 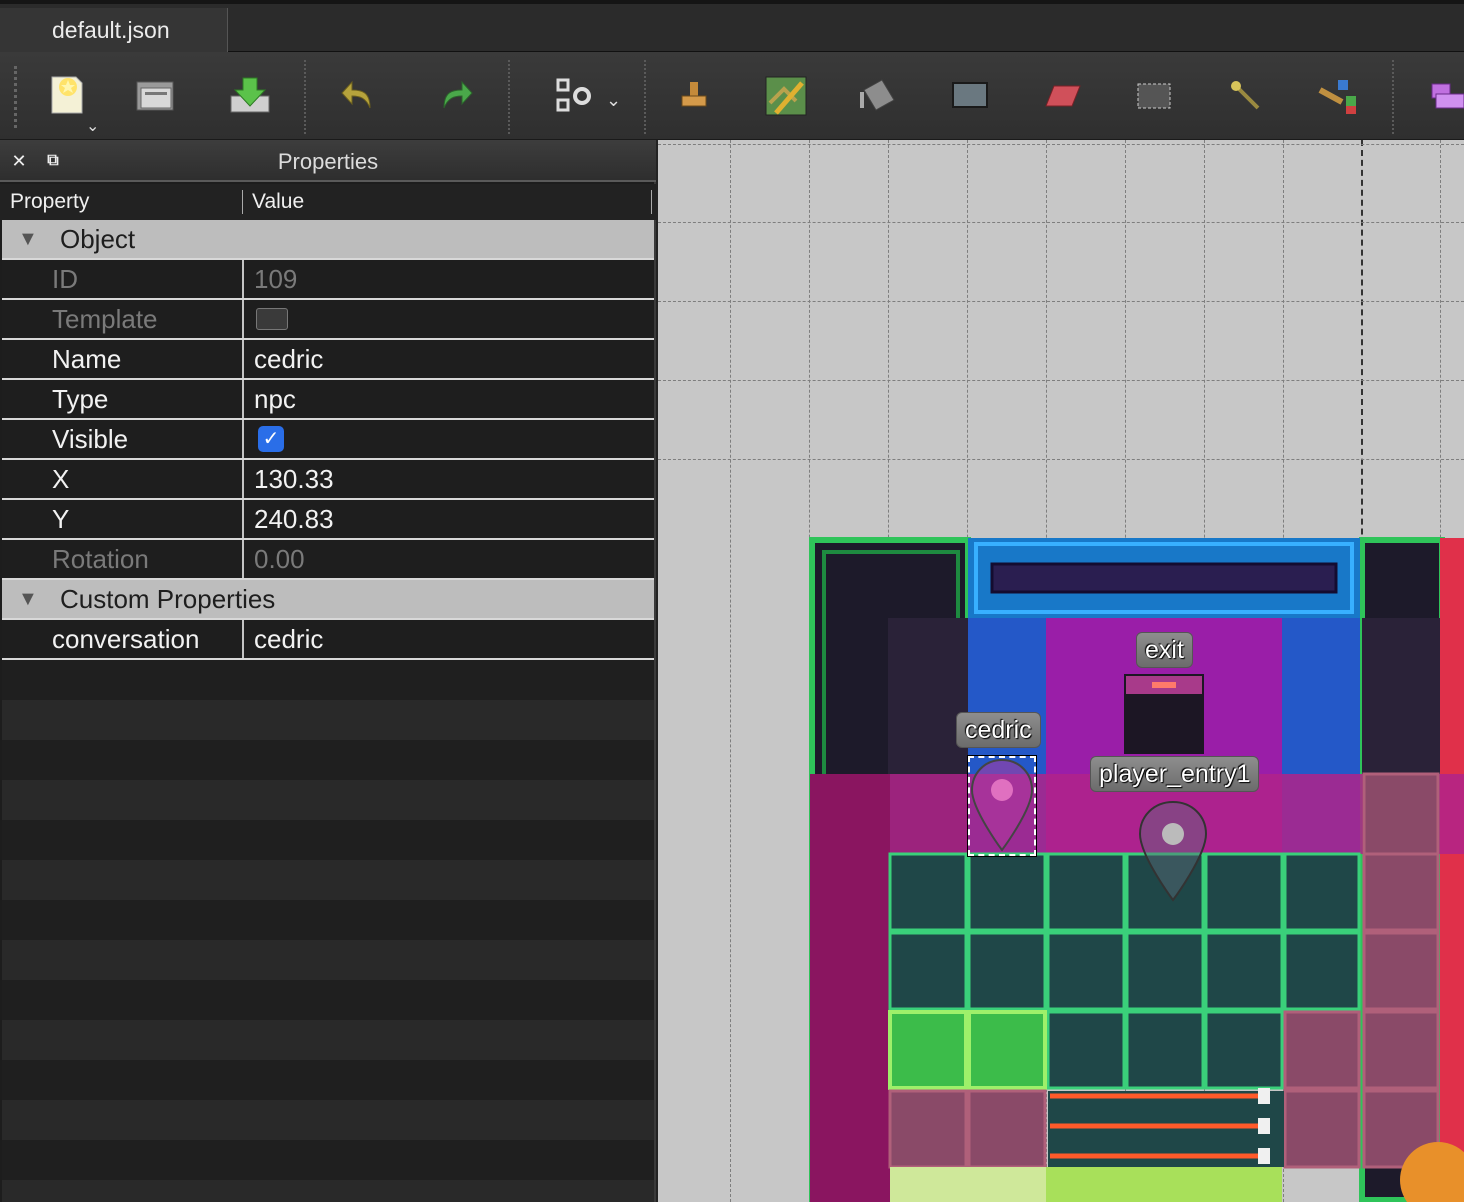 What do you see at coordinates (65, 279) in the screenshot?
I see `id-label: ID` at bounding box center [65, 279].